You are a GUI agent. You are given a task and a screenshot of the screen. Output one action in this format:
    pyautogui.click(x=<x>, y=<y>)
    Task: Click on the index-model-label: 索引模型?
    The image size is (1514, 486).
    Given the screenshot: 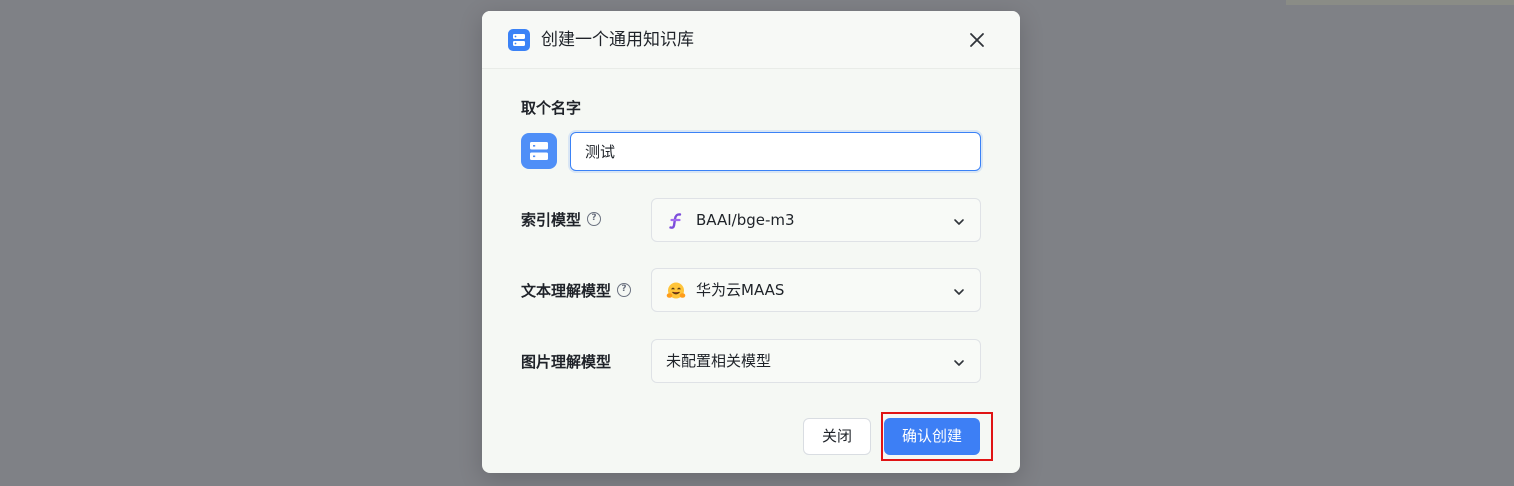 What is the action you would take?
    pyautogui.click(x=561, y=220)
    